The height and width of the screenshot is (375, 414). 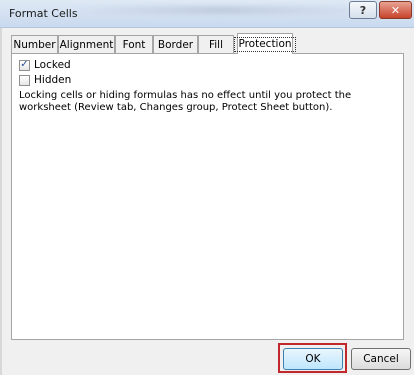 What do you see at coordinates (24, 80) in the screenshot?
I see `hidden-checkbox` at bounding box center [24, 80].